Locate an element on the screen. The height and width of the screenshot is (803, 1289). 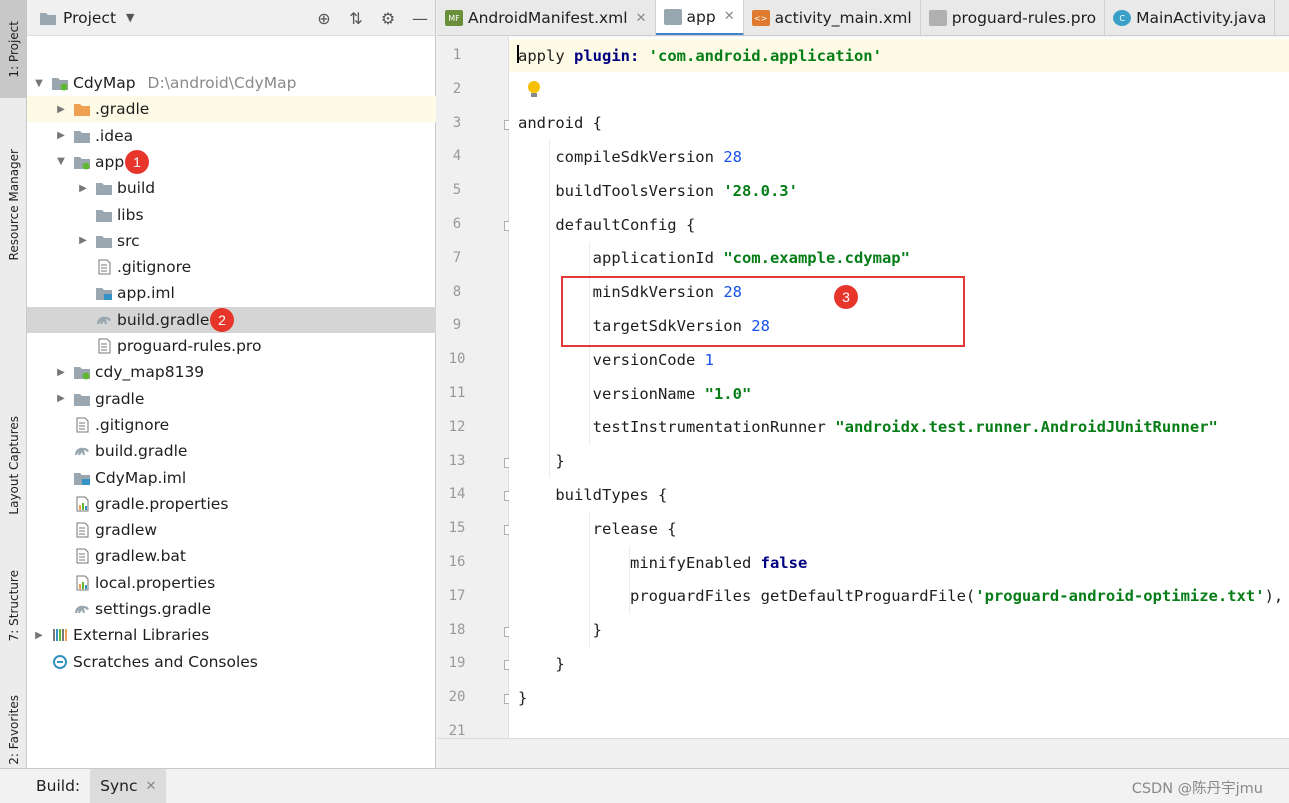
tree-item: CdyMap.iml is located at coordinates (231, 478).